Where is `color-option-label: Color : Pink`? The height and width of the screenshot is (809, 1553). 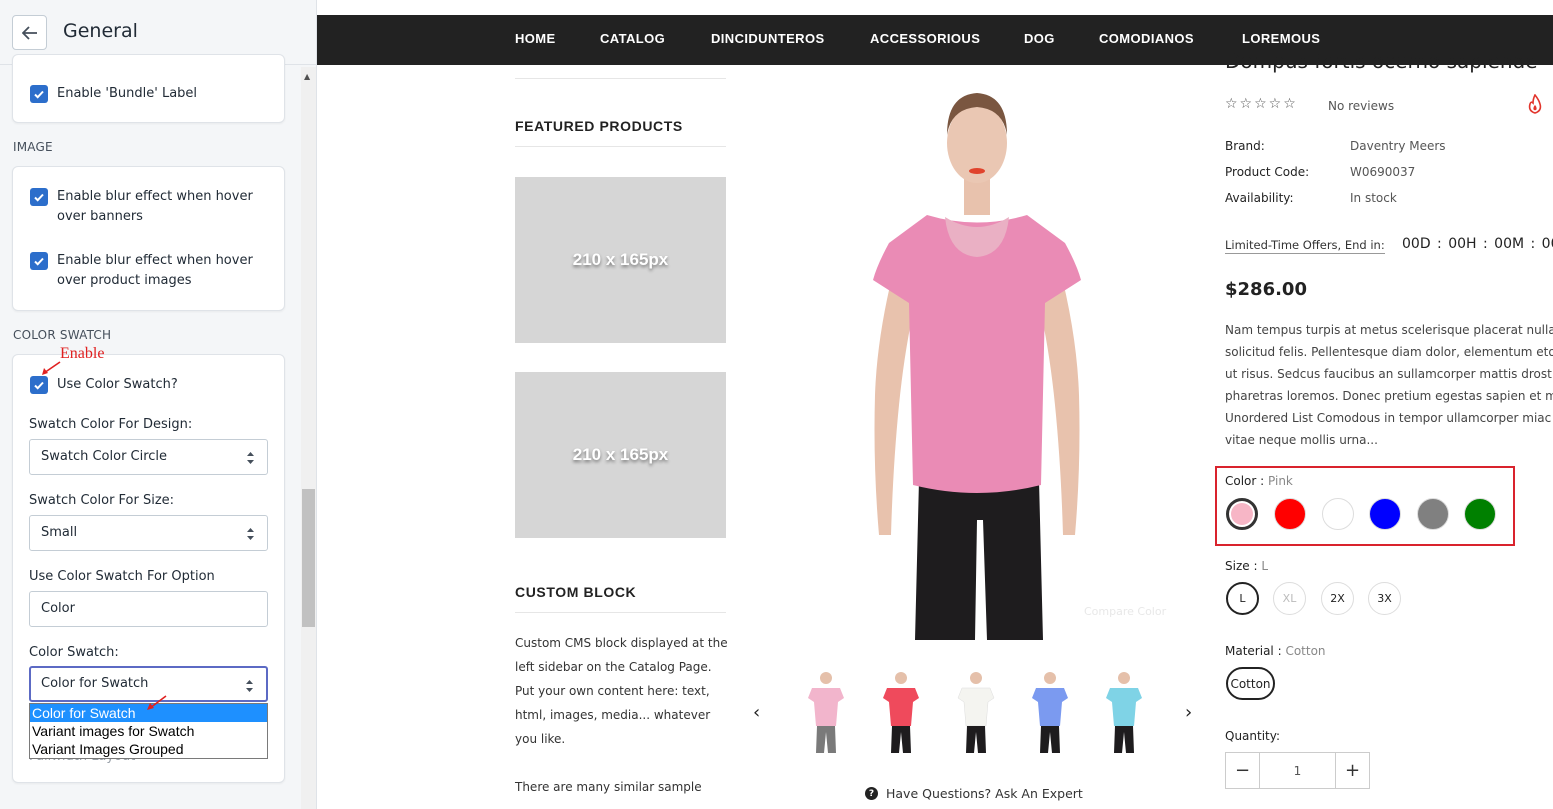
color-option-label: Color : Pink is located at coordinates (1259, 481).